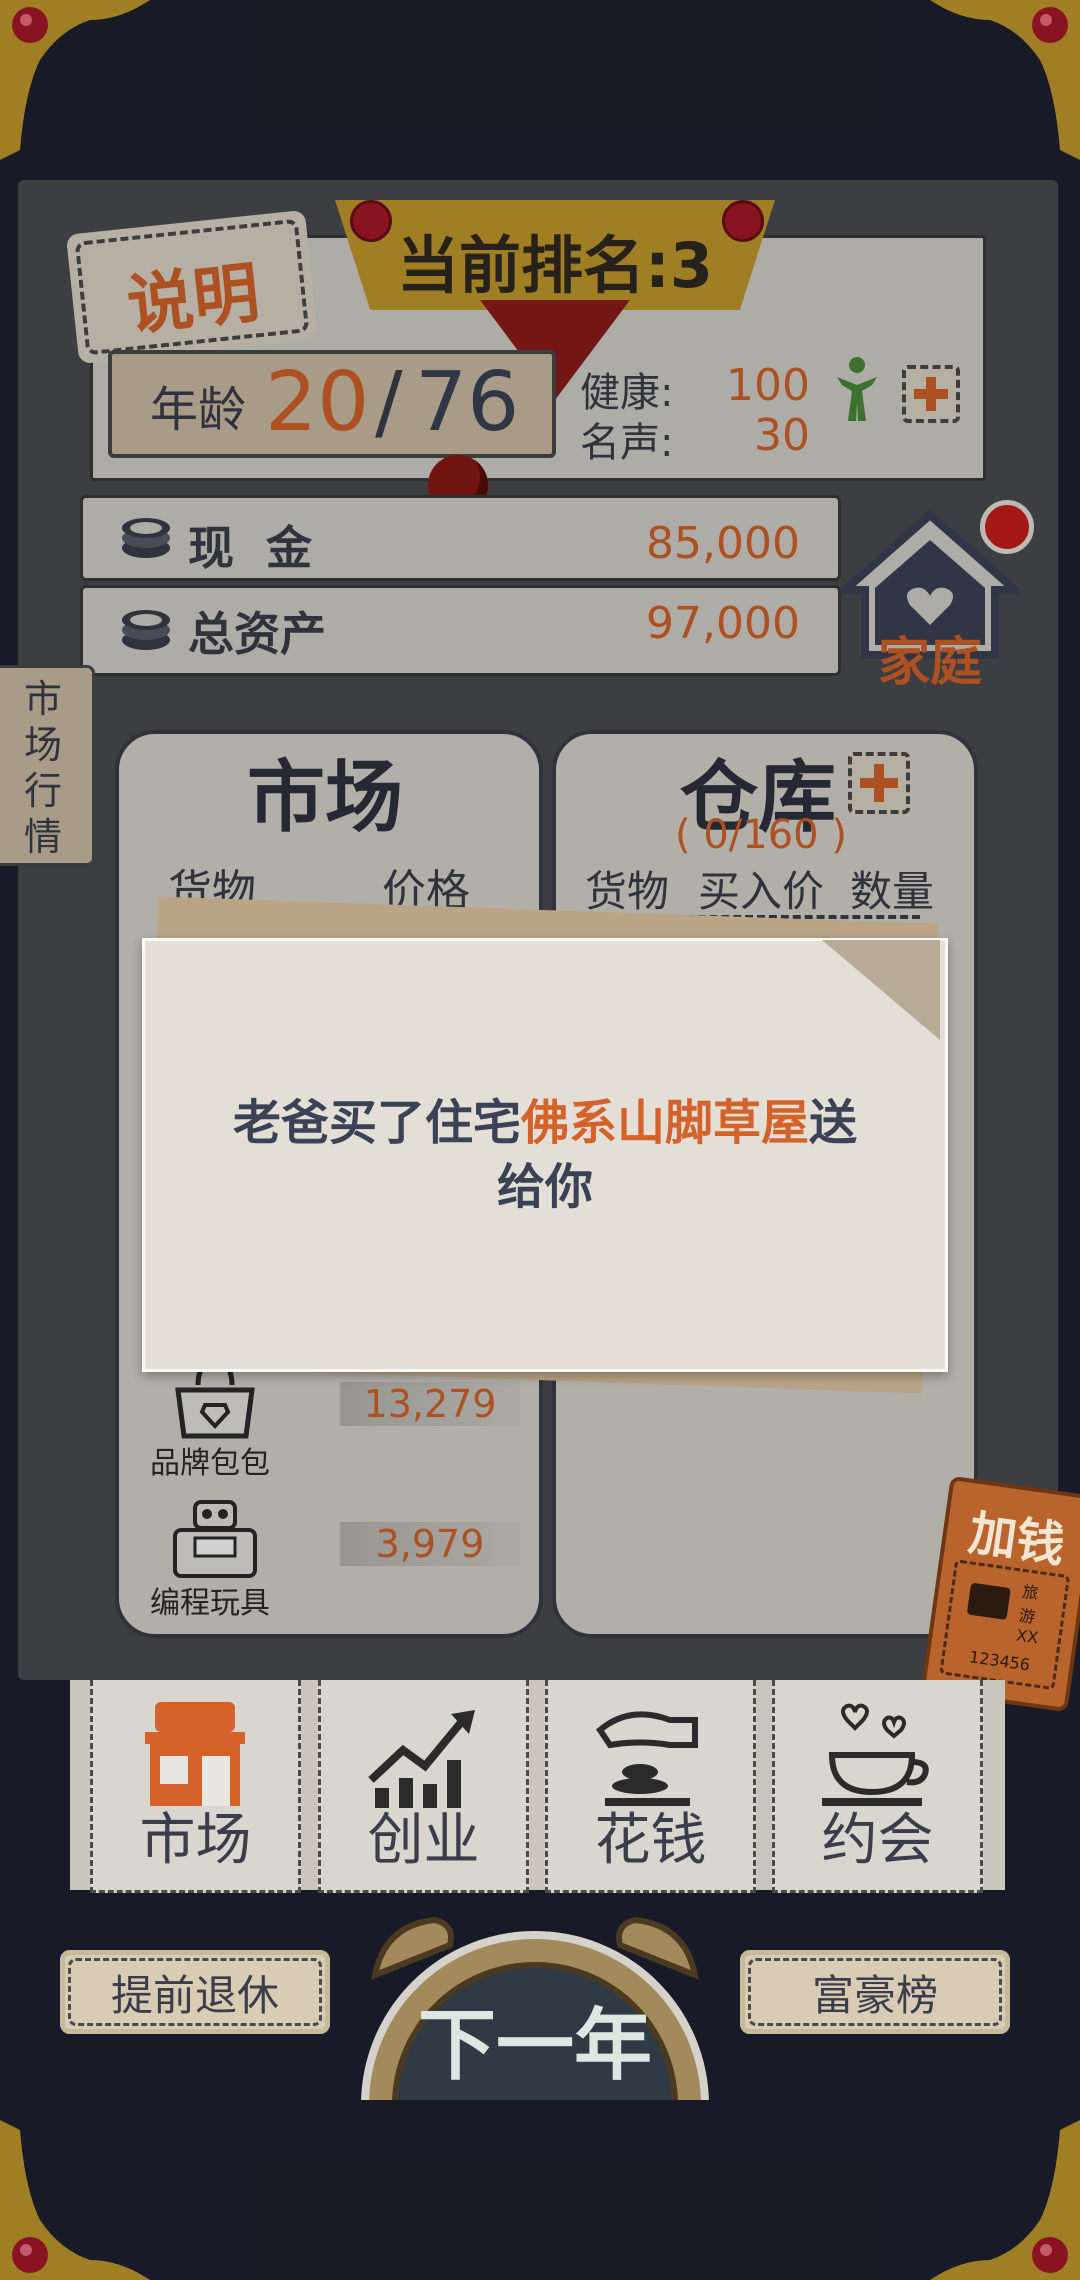 The image size is (1080, 2280). What do you see at coordinates (195, 1754) in the screenshot?
I see `shop-icon` at bounding box center [195, 1754].